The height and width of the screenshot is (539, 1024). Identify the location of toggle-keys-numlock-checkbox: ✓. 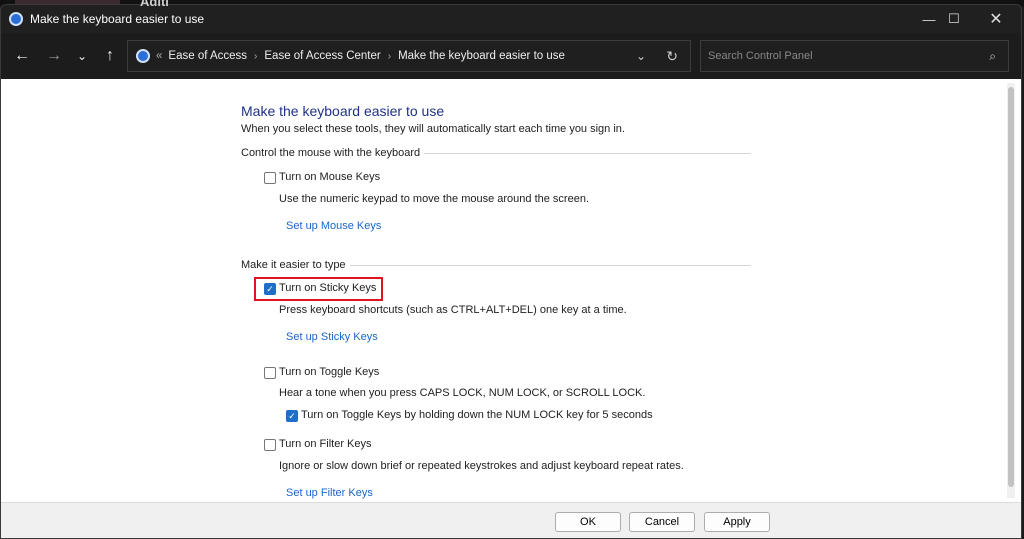
(292, 416).